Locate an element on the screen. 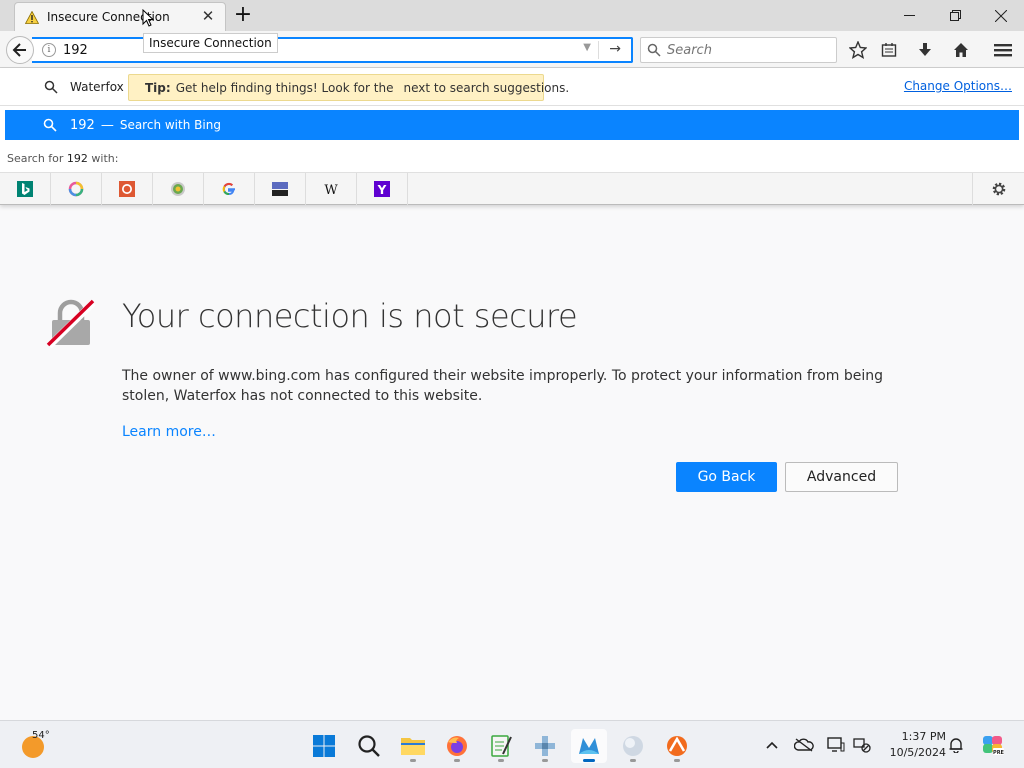  taskbar-app-orange is located at coordinates (677, 746).